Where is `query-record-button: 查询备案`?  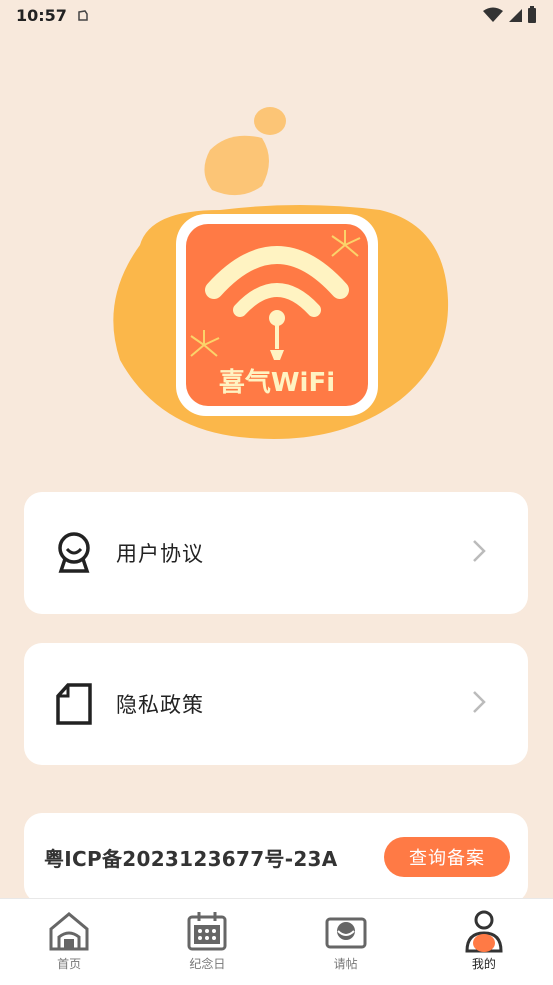
query-record-button: 查询备案 is located at coordinates (447, 857).